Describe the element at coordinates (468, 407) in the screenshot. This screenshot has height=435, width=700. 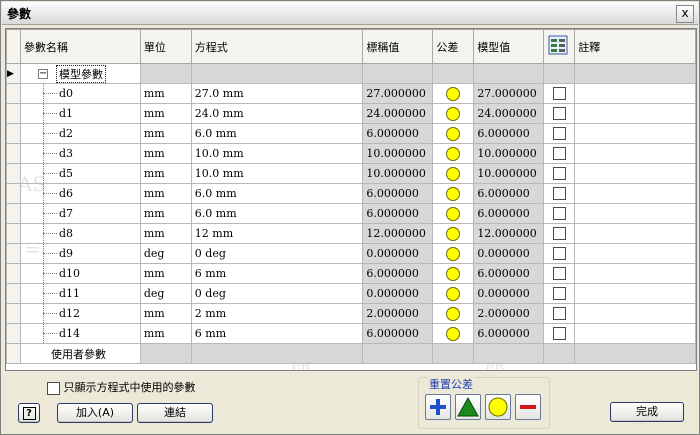
I see `median-tolerance-button` at that location.